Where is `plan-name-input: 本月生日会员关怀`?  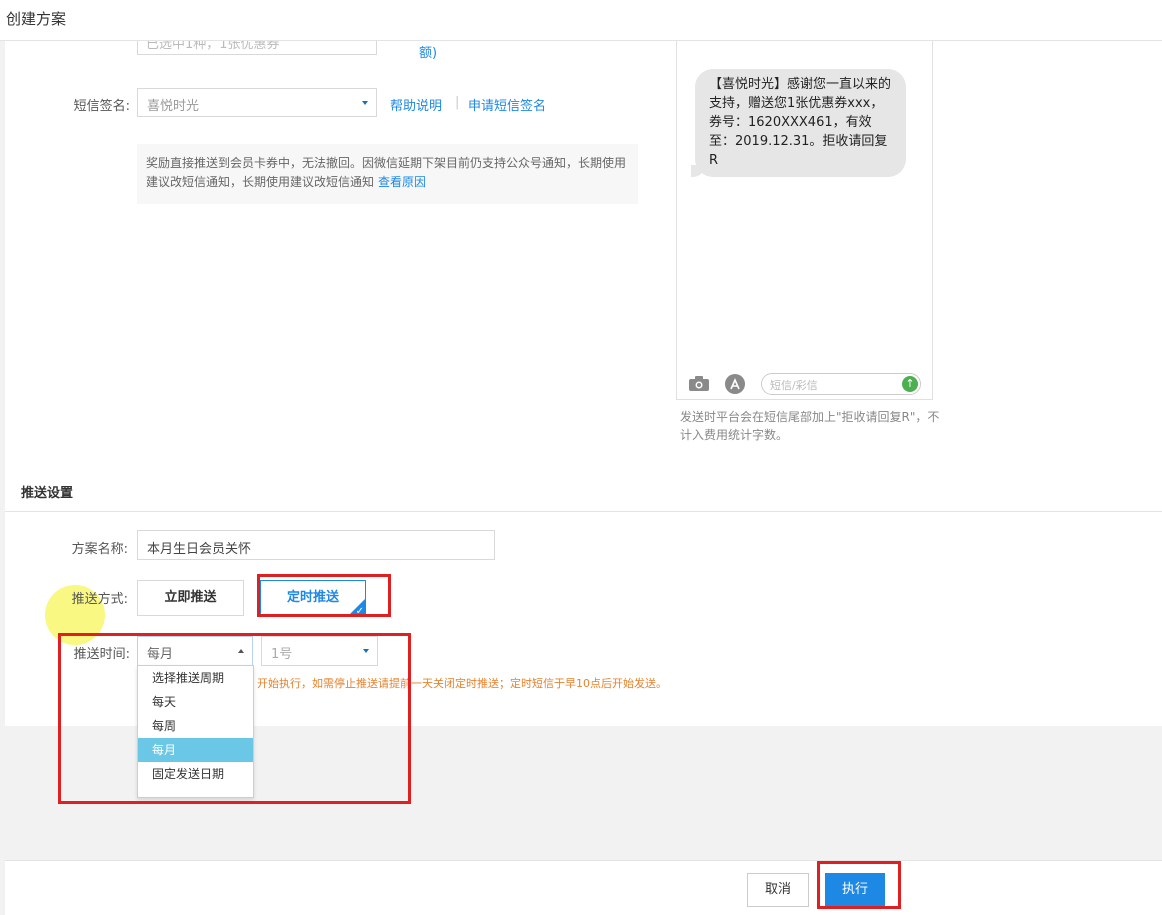 plan-name-input: 本月生日会员关怀 is located at coordinates (316, 545).